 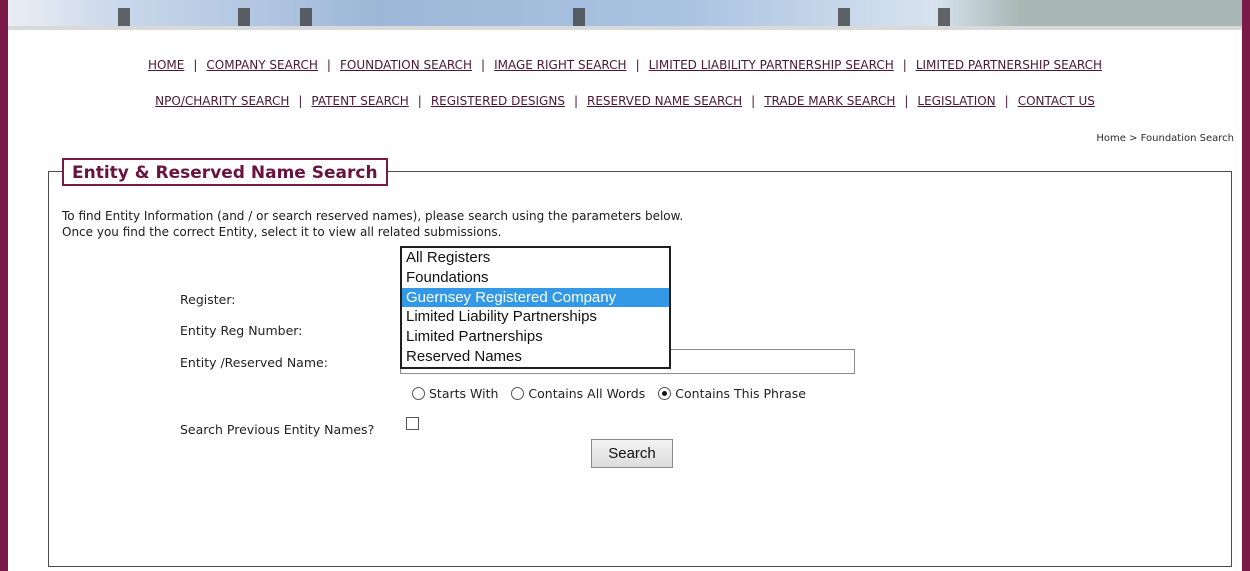 I want to click on nav-npo-charity-search: NPO/CHARITY SEARCH, so click(x=222, y=101).